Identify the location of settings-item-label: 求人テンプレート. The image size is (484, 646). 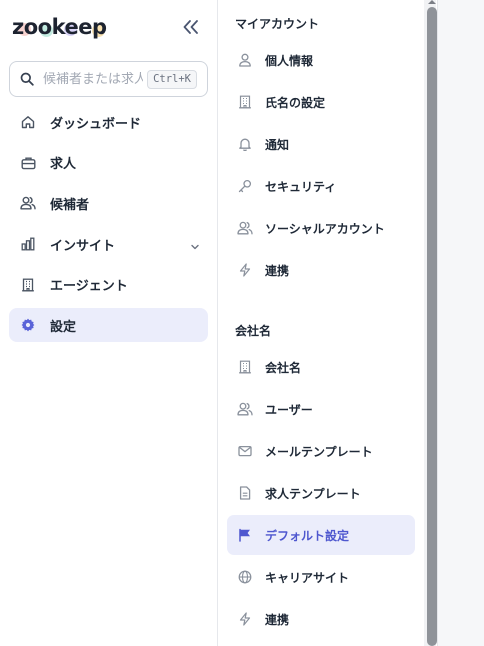
(313, 493).